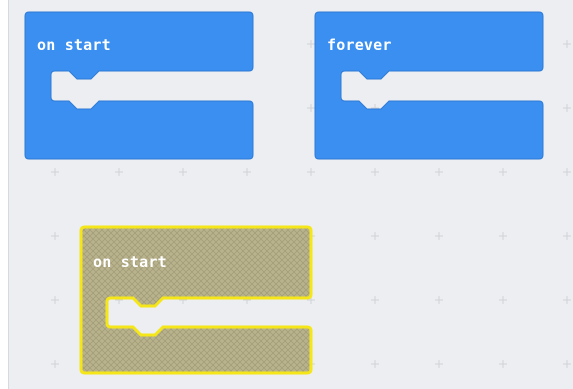  What do you see at coordinates (74, 45) in the screenshot?
I see `on-start-label: on start` at bounding box center [74, 45].